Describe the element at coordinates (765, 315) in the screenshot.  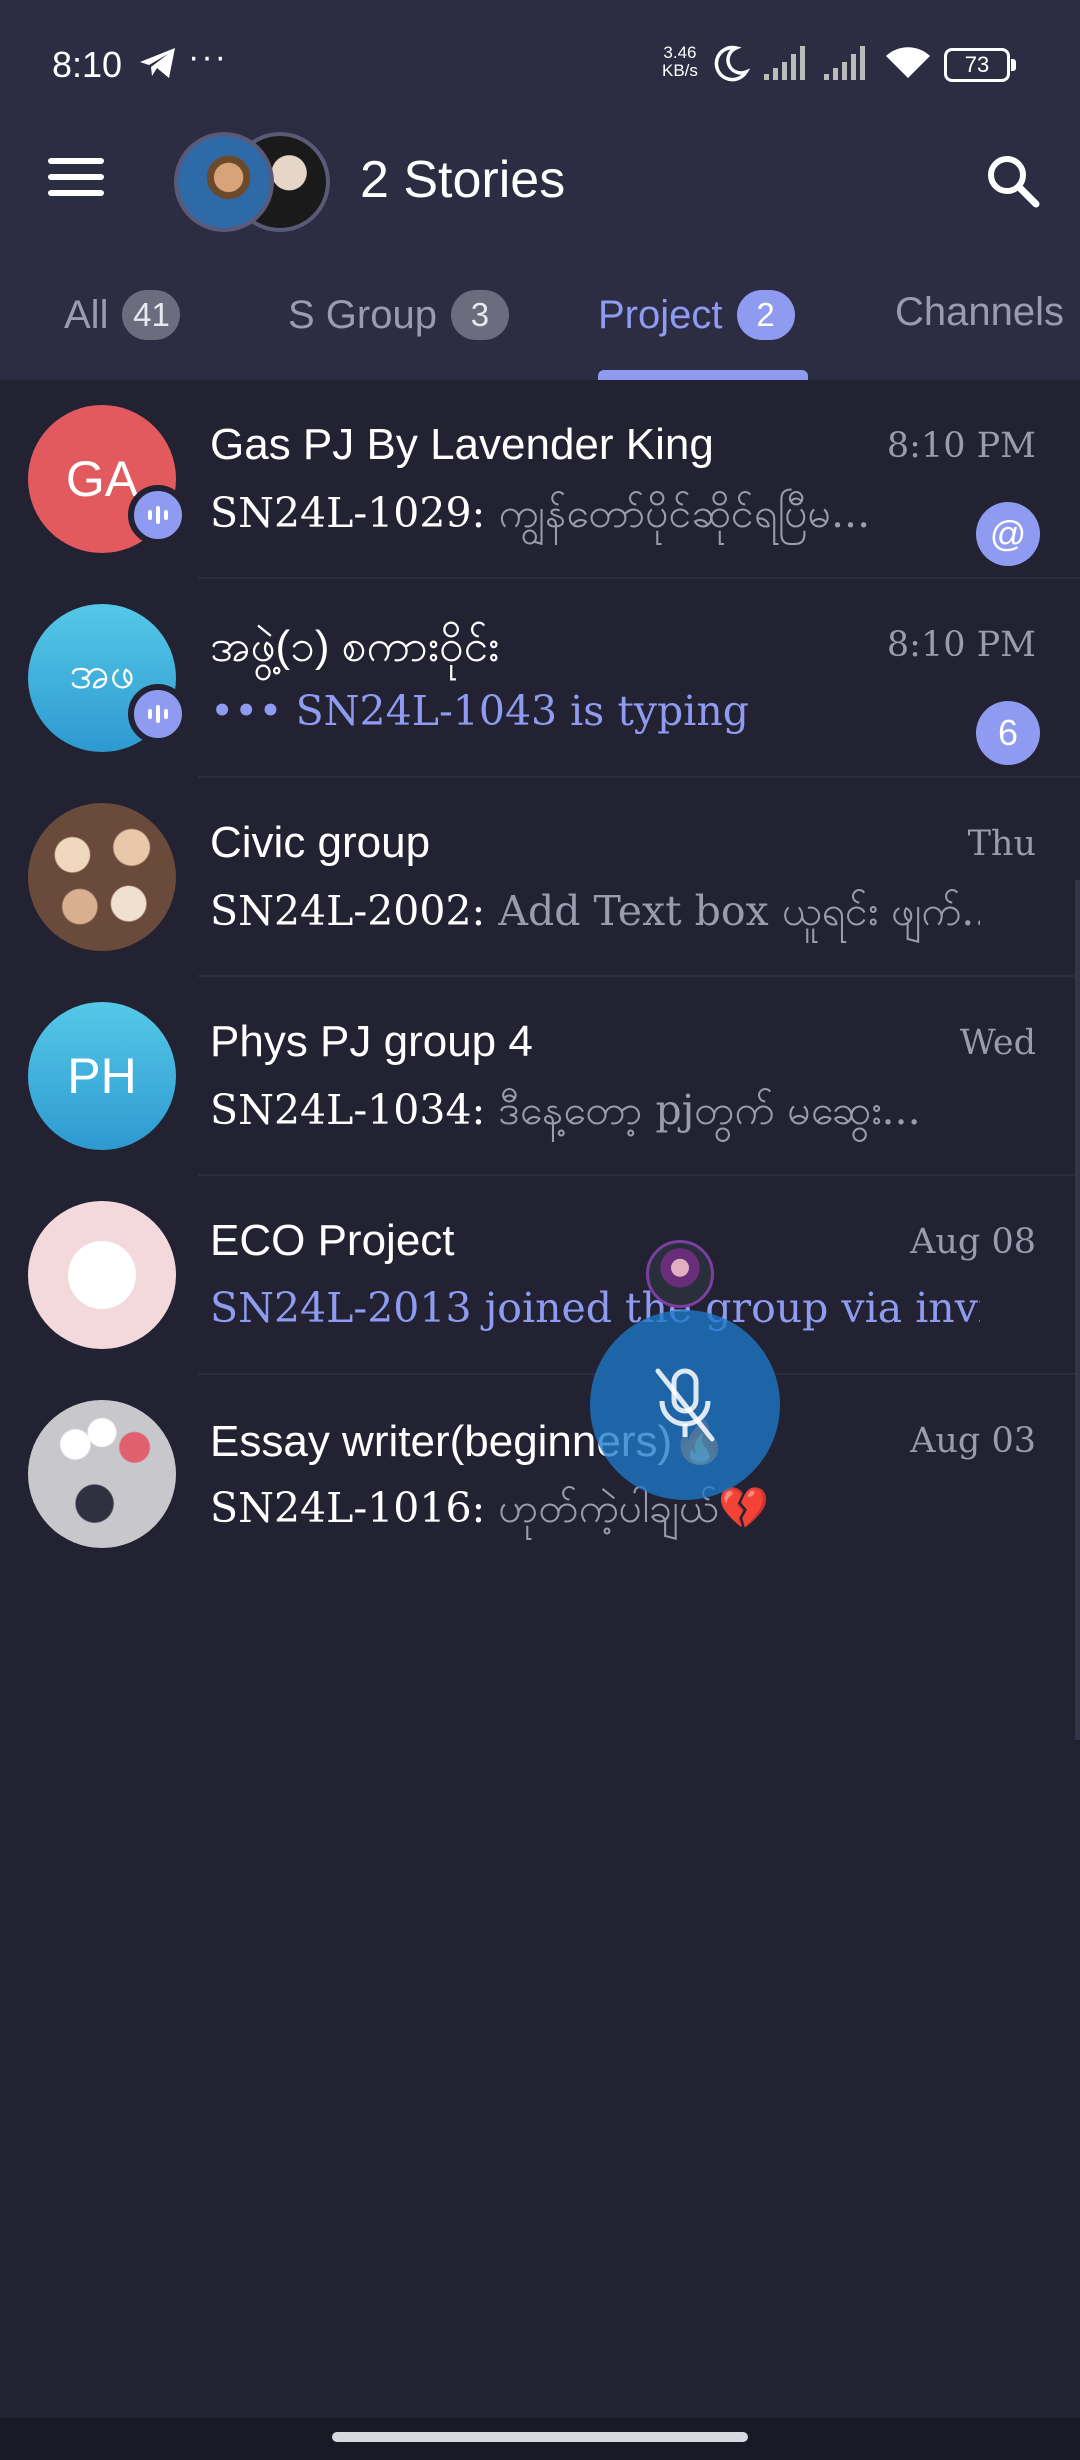
I see `tab-count-badge: 2` at that location.